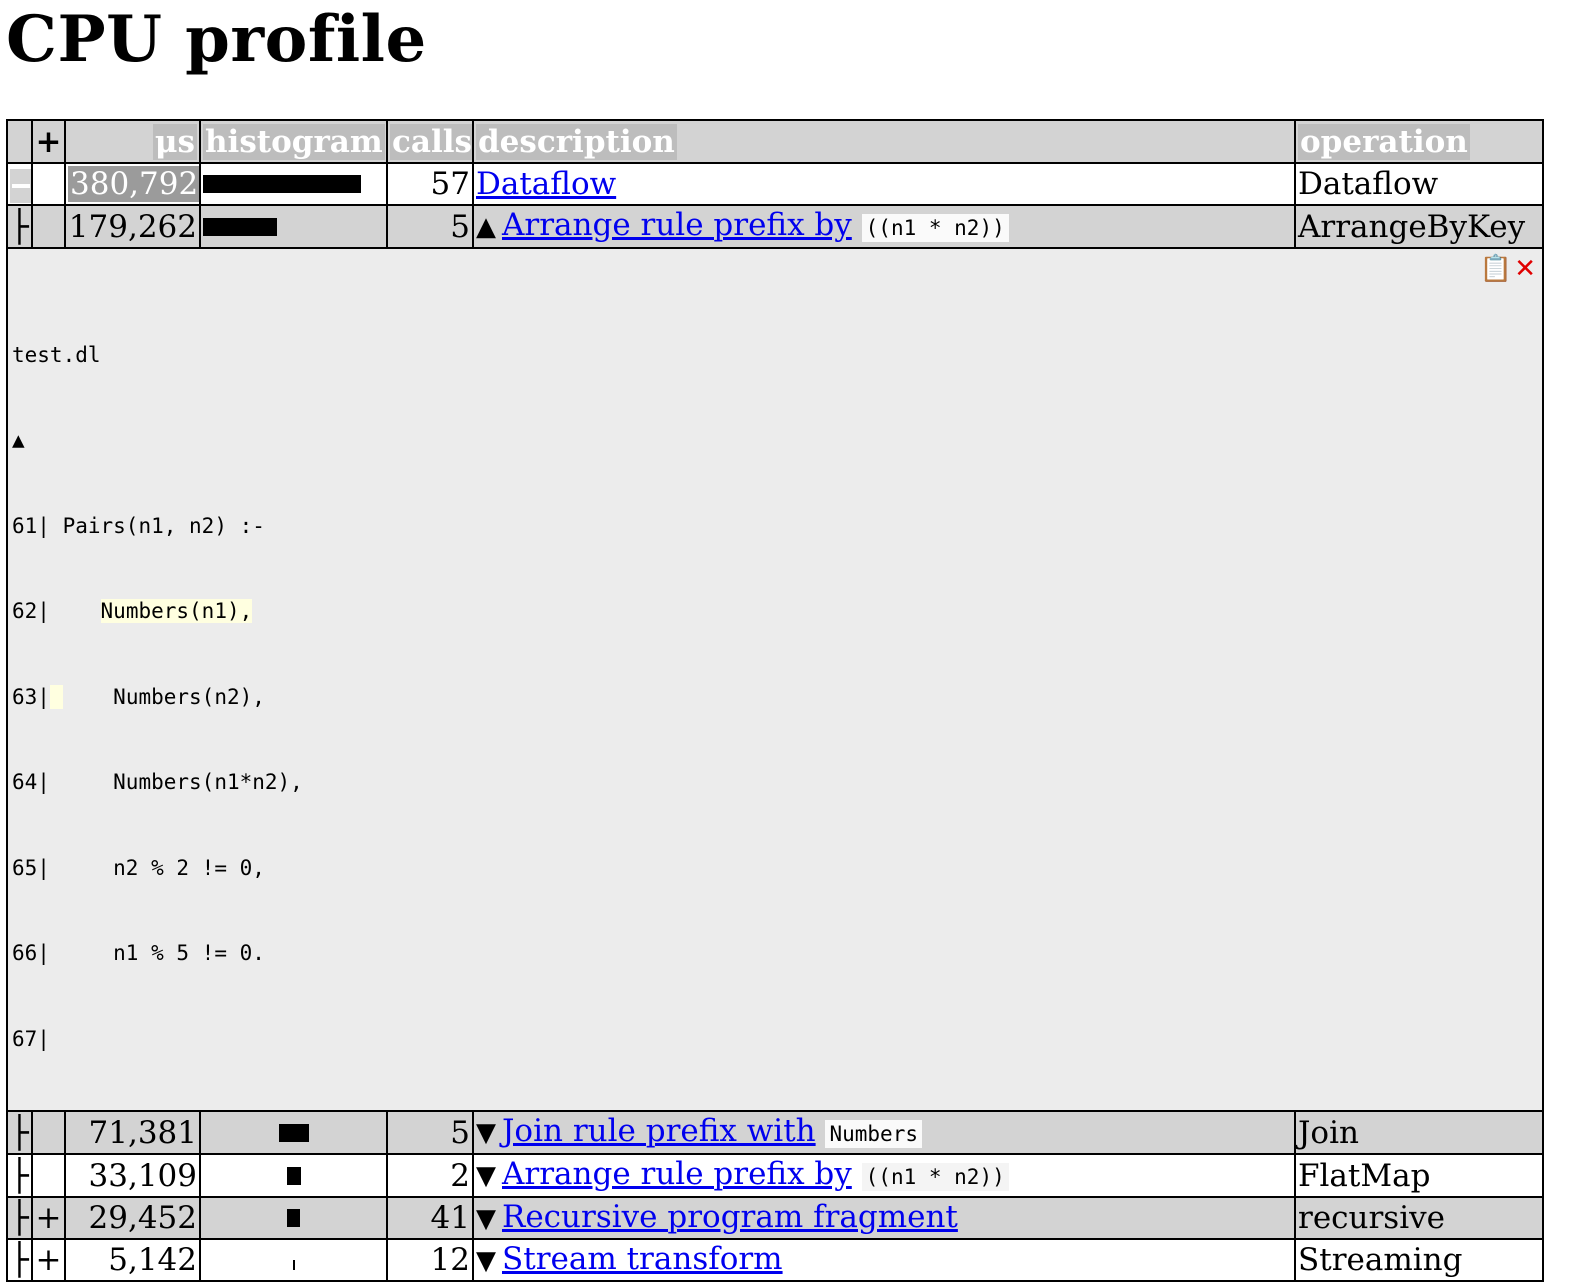 The height and width of the screenshot is (1282, 1594). What do you see at coordinates (132, 184) in the screenshot?
I see `us-cell: 380,792` at bounding box center [132, 184].